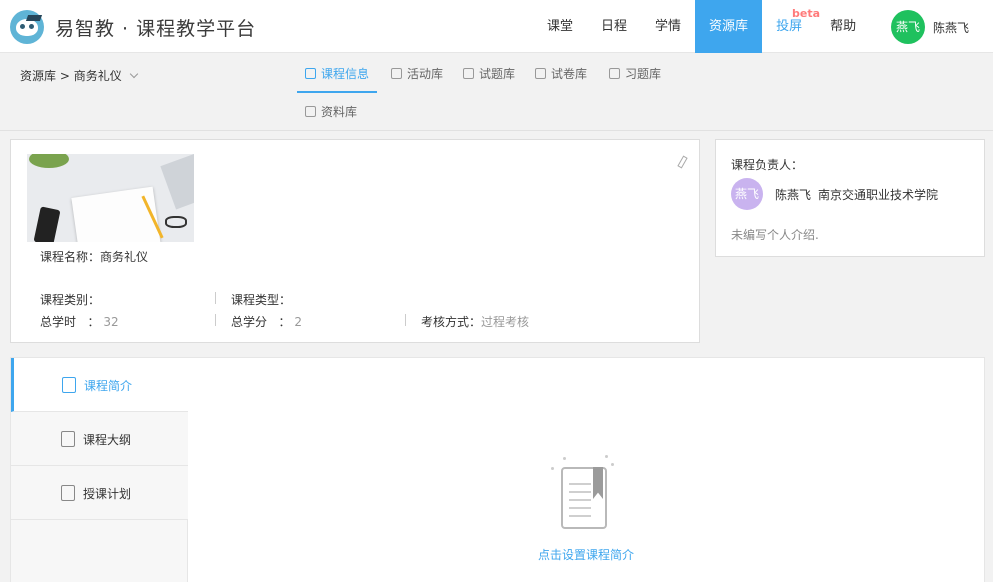 The height and width of the screenshot is (582, 993). I want to click on course-type-row: 课程类型：, so click(261, 300).